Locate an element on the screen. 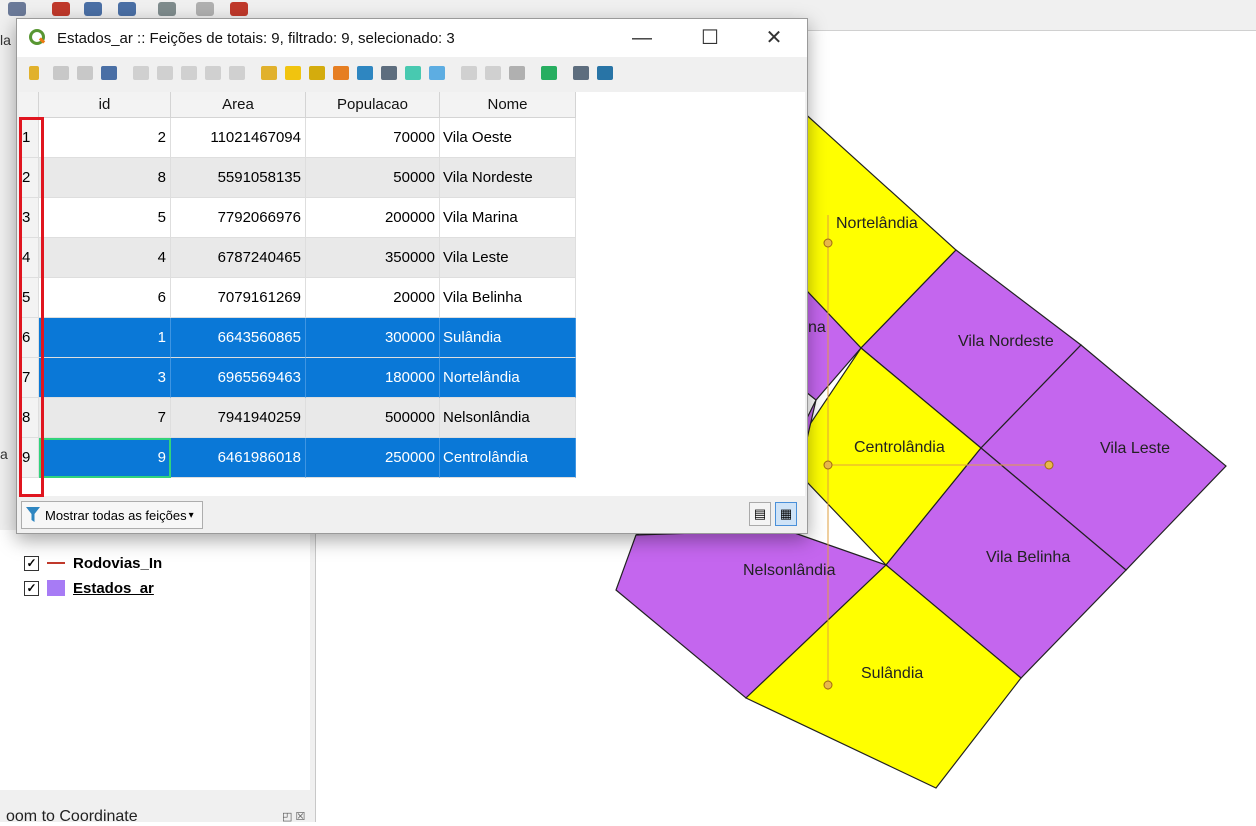 Image resolution: width=1256 pixels, height=826 pixels. cell-populacao: 350000 is located at coordinates (373, 258).